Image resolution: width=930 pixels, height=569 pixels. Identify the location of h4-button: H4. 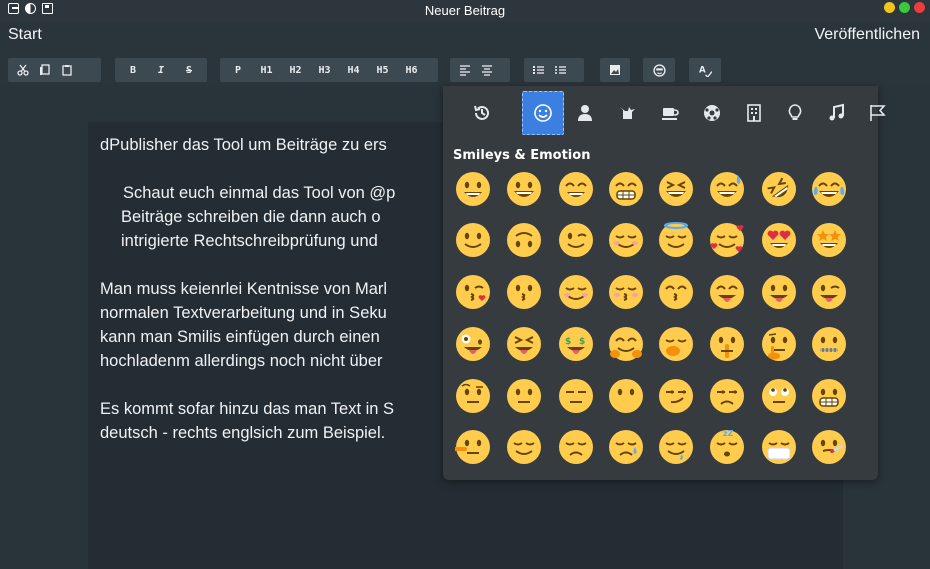
(353, 70).